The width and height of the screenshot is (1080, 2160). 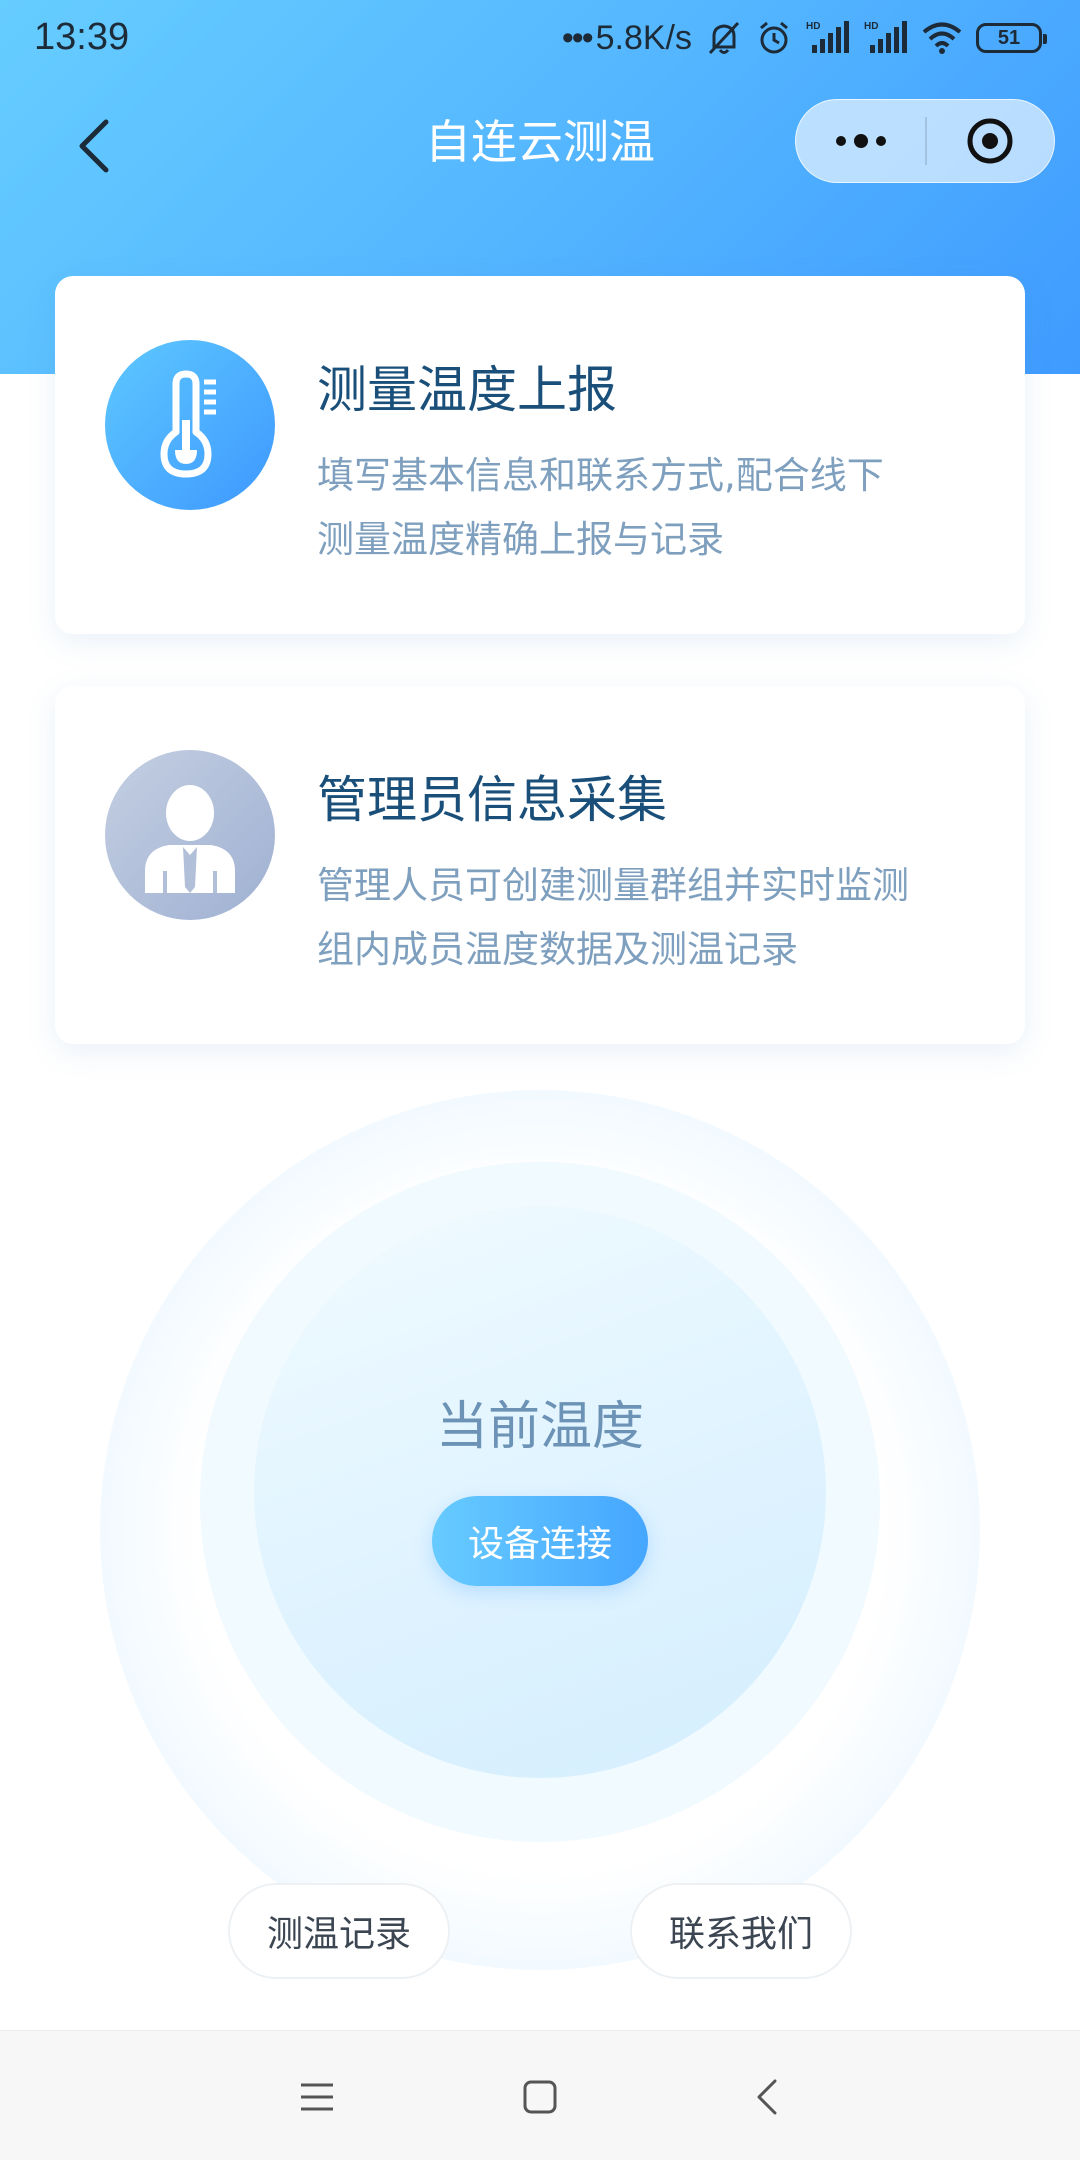 I want to click on status-time: 13:39, so click(x=82, y=37).